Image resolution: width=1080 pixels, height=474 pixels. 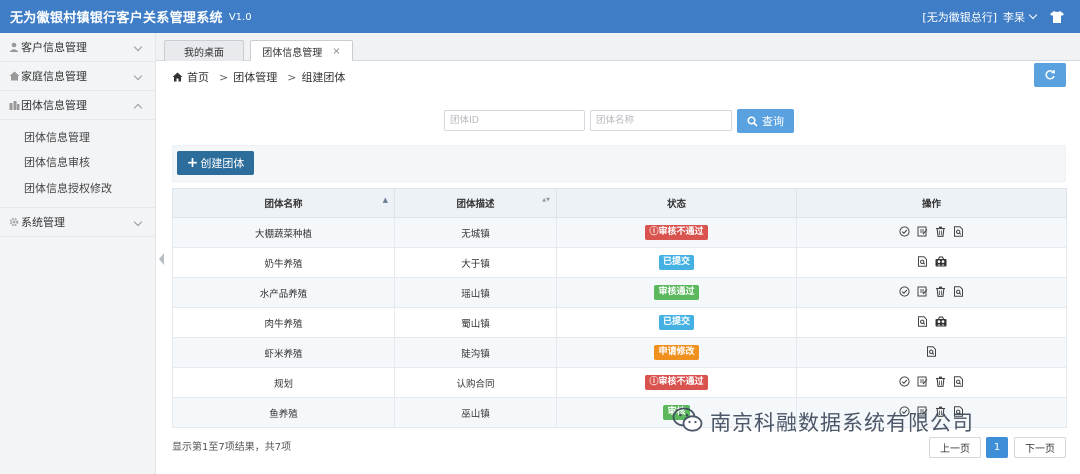 I want to click on tab-bar: 我的桌面 团体信息管理 ×, so click(x=618, y=47).